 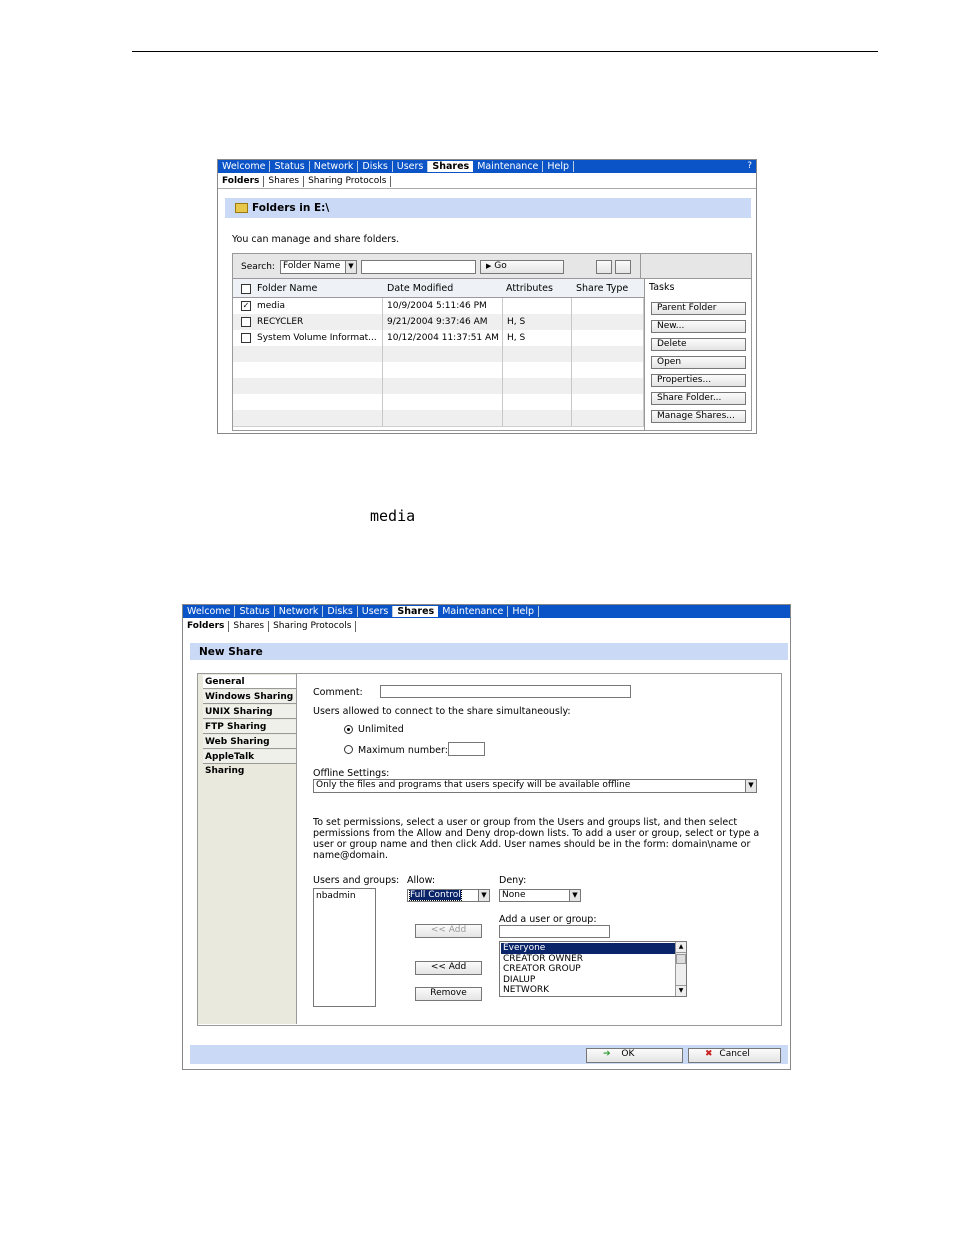 I want to click on cancel-button: ✖ Cancel, so click(x=734, y=1055).